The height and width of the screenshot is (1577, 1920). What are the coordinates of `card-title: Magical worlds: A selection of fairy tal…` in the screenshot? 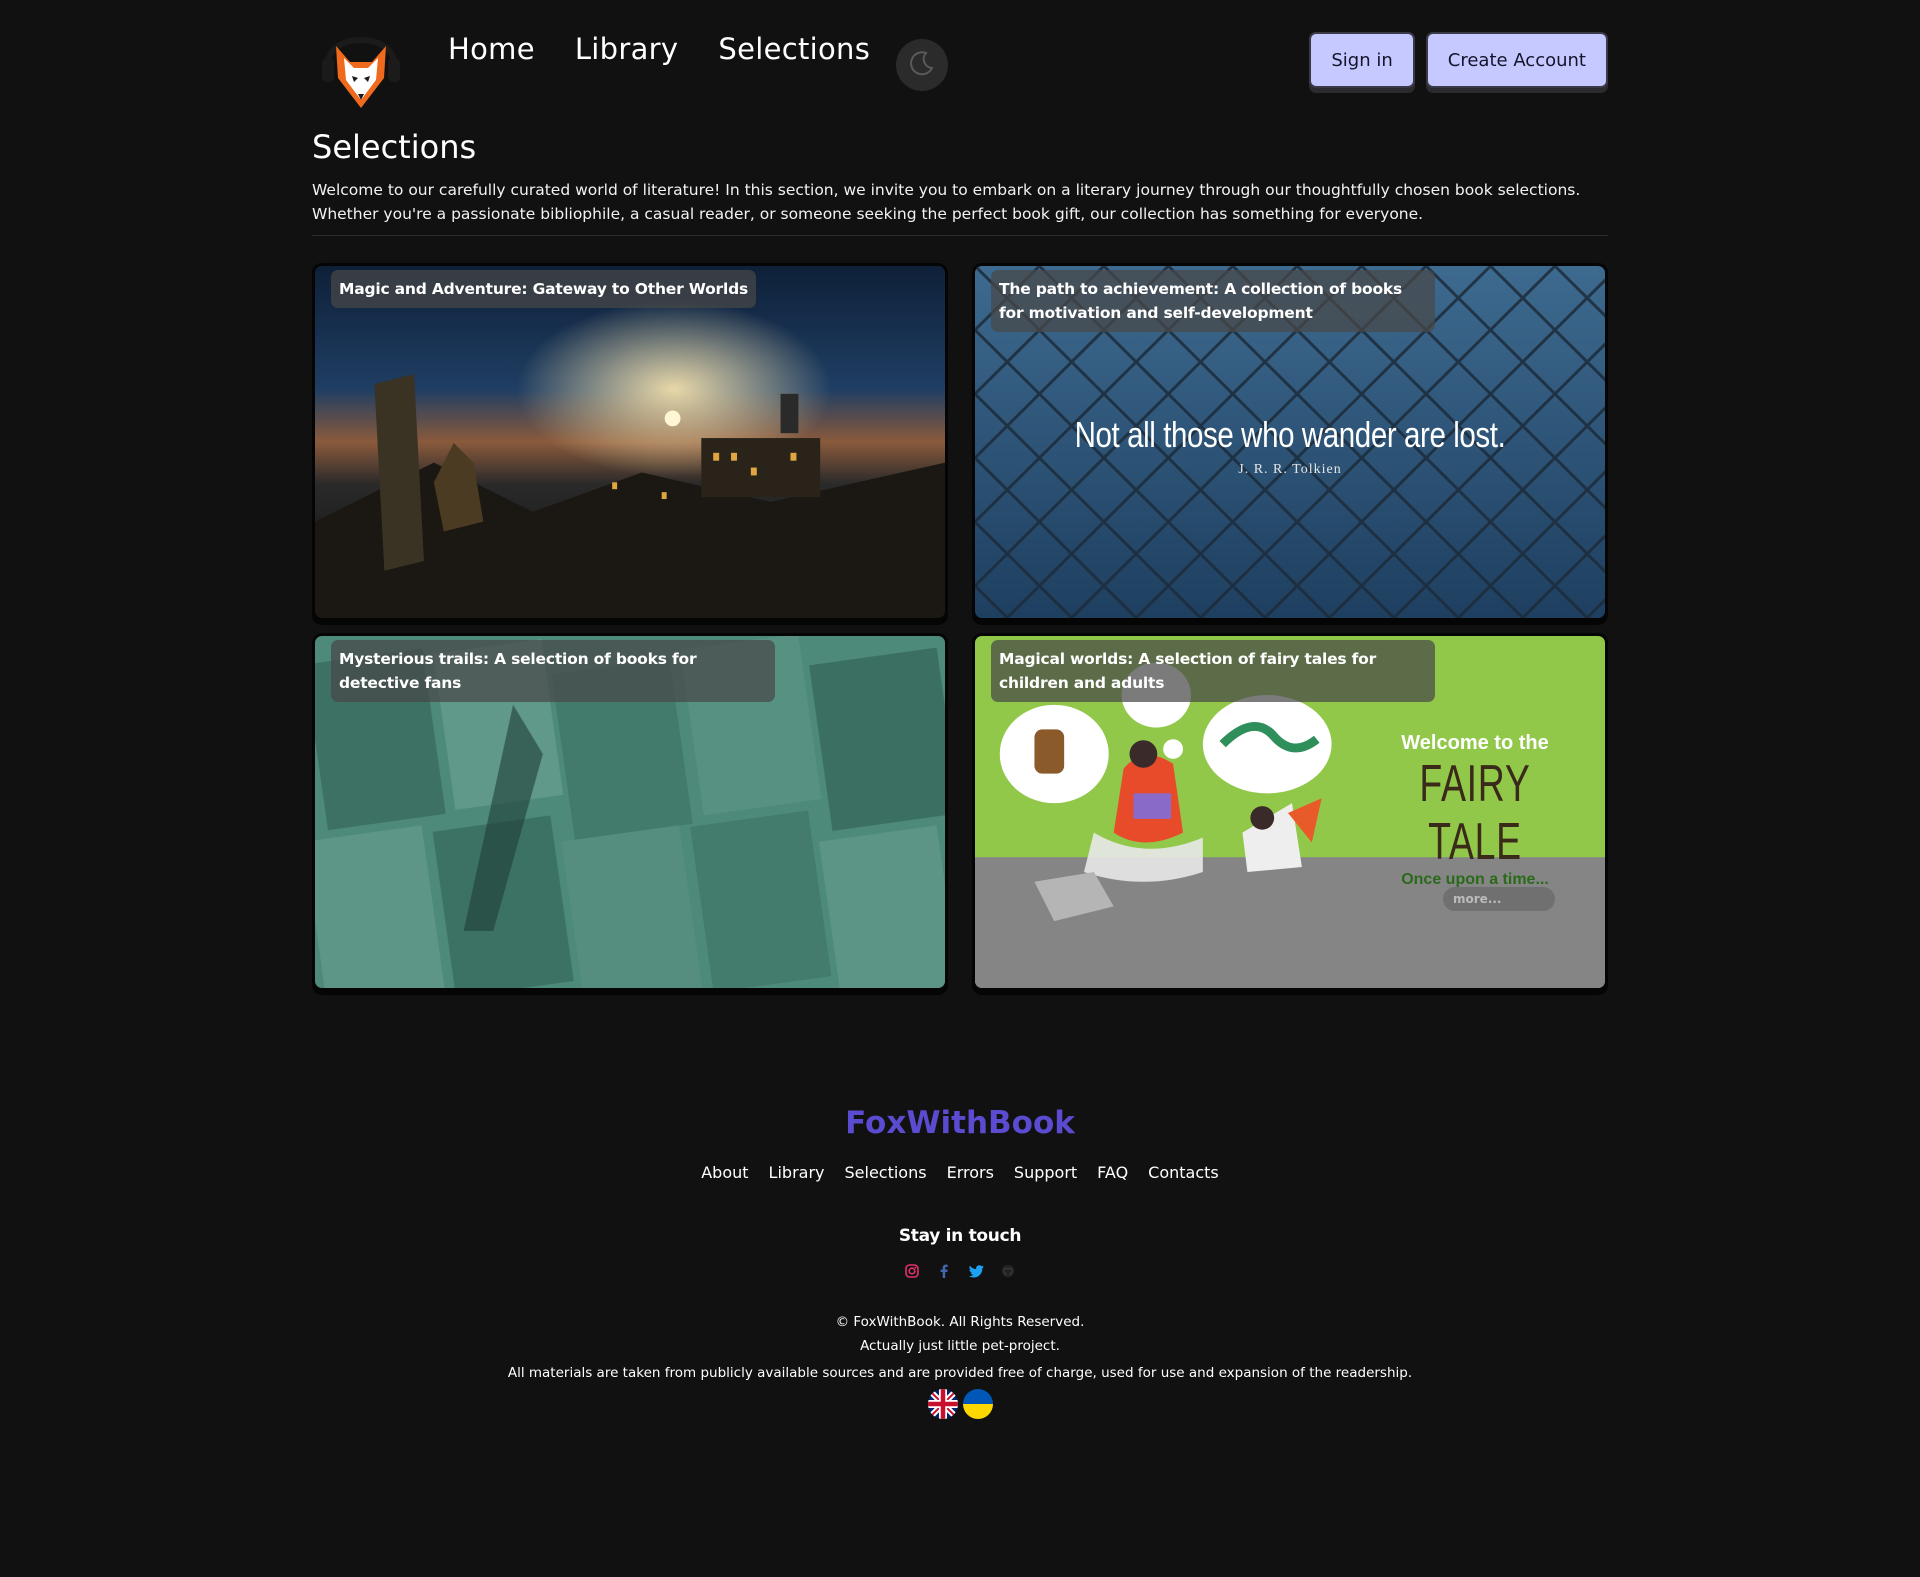 It's located at (1213, 671).